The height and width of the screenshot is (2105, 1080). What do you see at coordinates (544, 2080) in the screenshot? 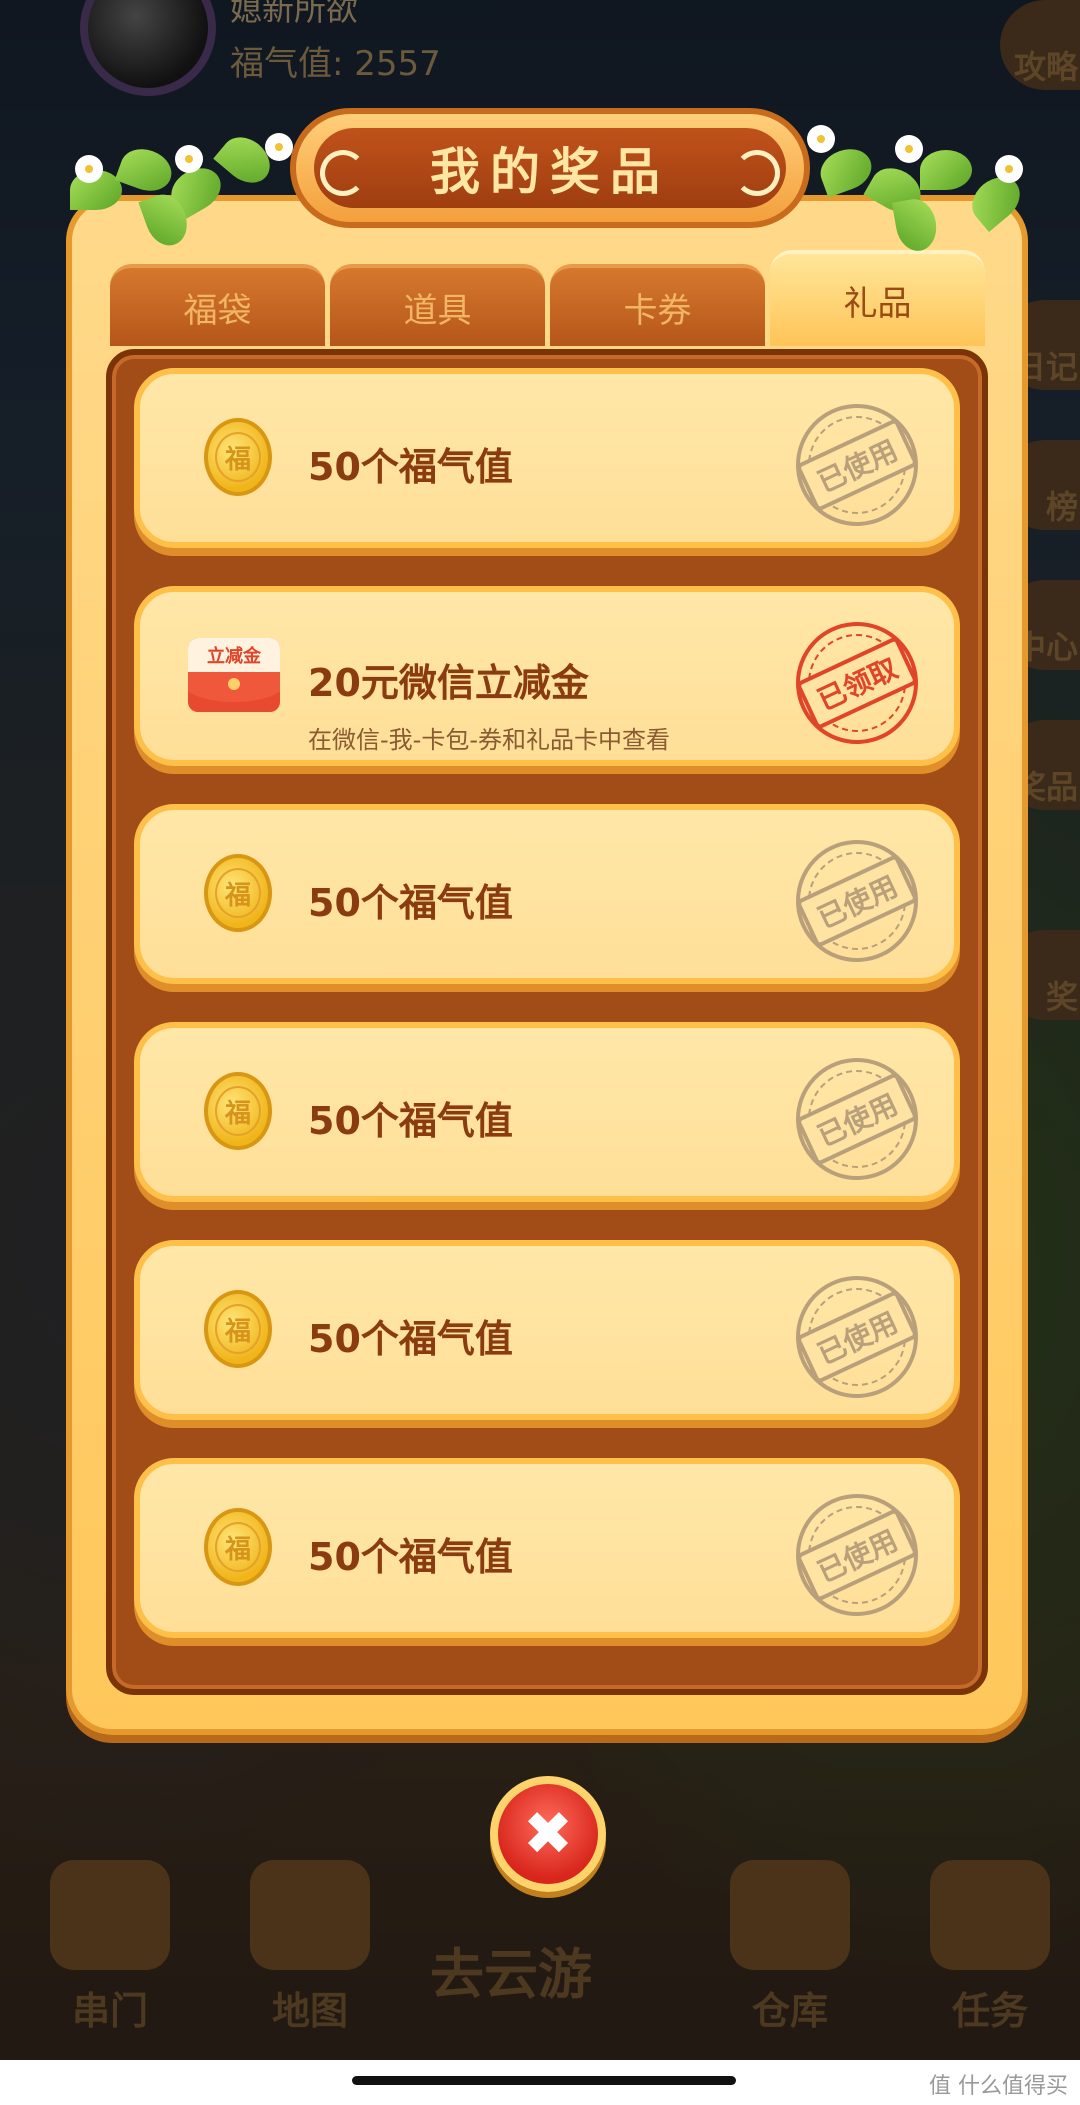
I see `home-indicator` at bounding box center [544, 2080].